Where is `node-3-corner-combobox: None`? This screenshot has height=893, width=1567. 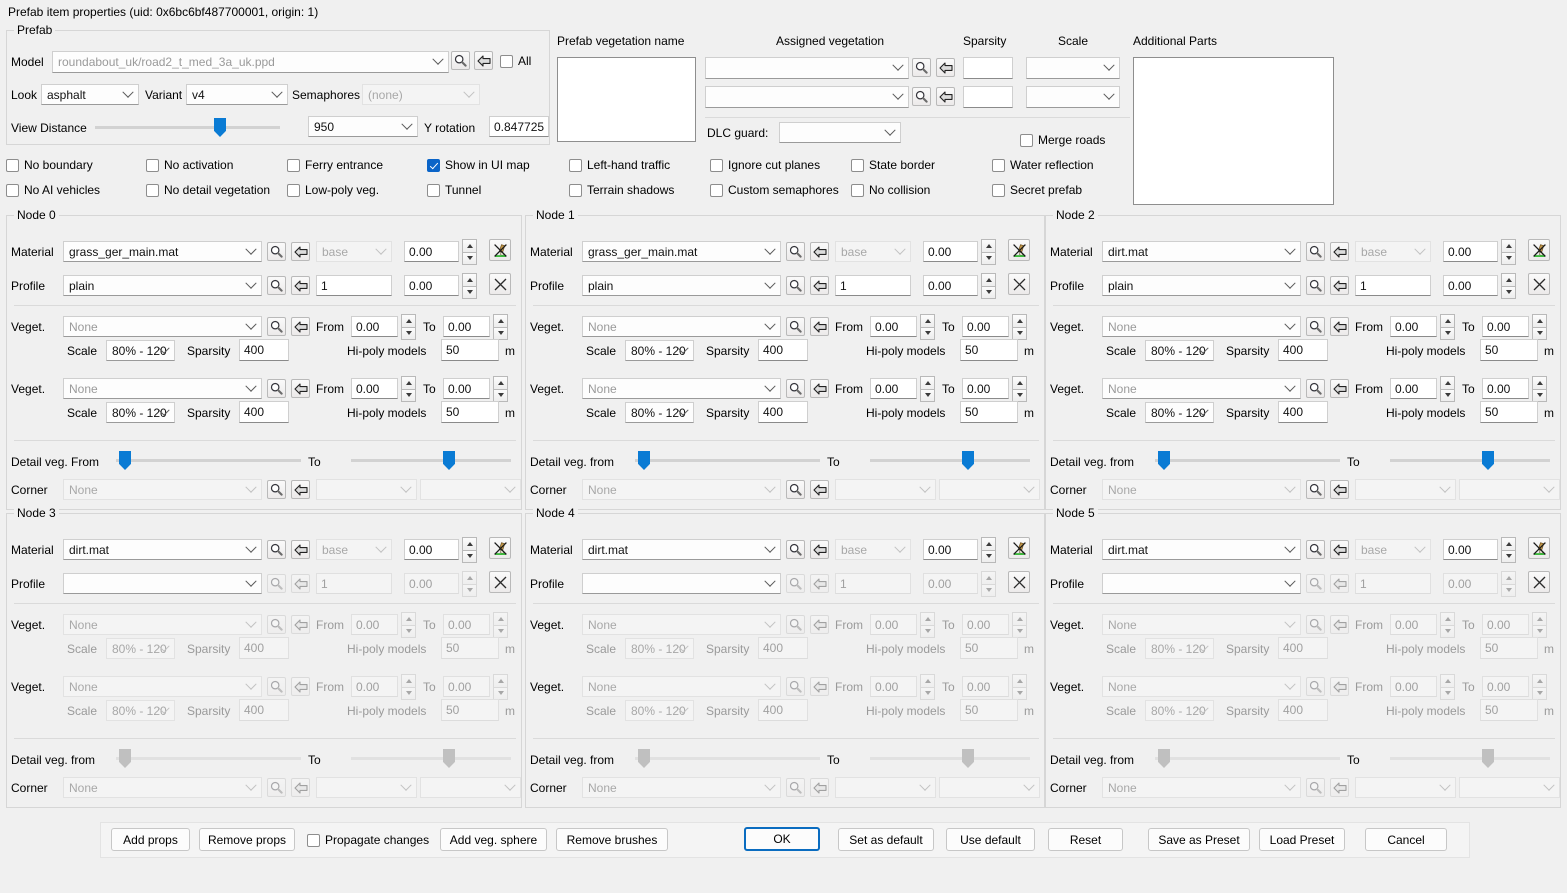
node-3-corner-combobox: None is located at coordinates (162, 787).